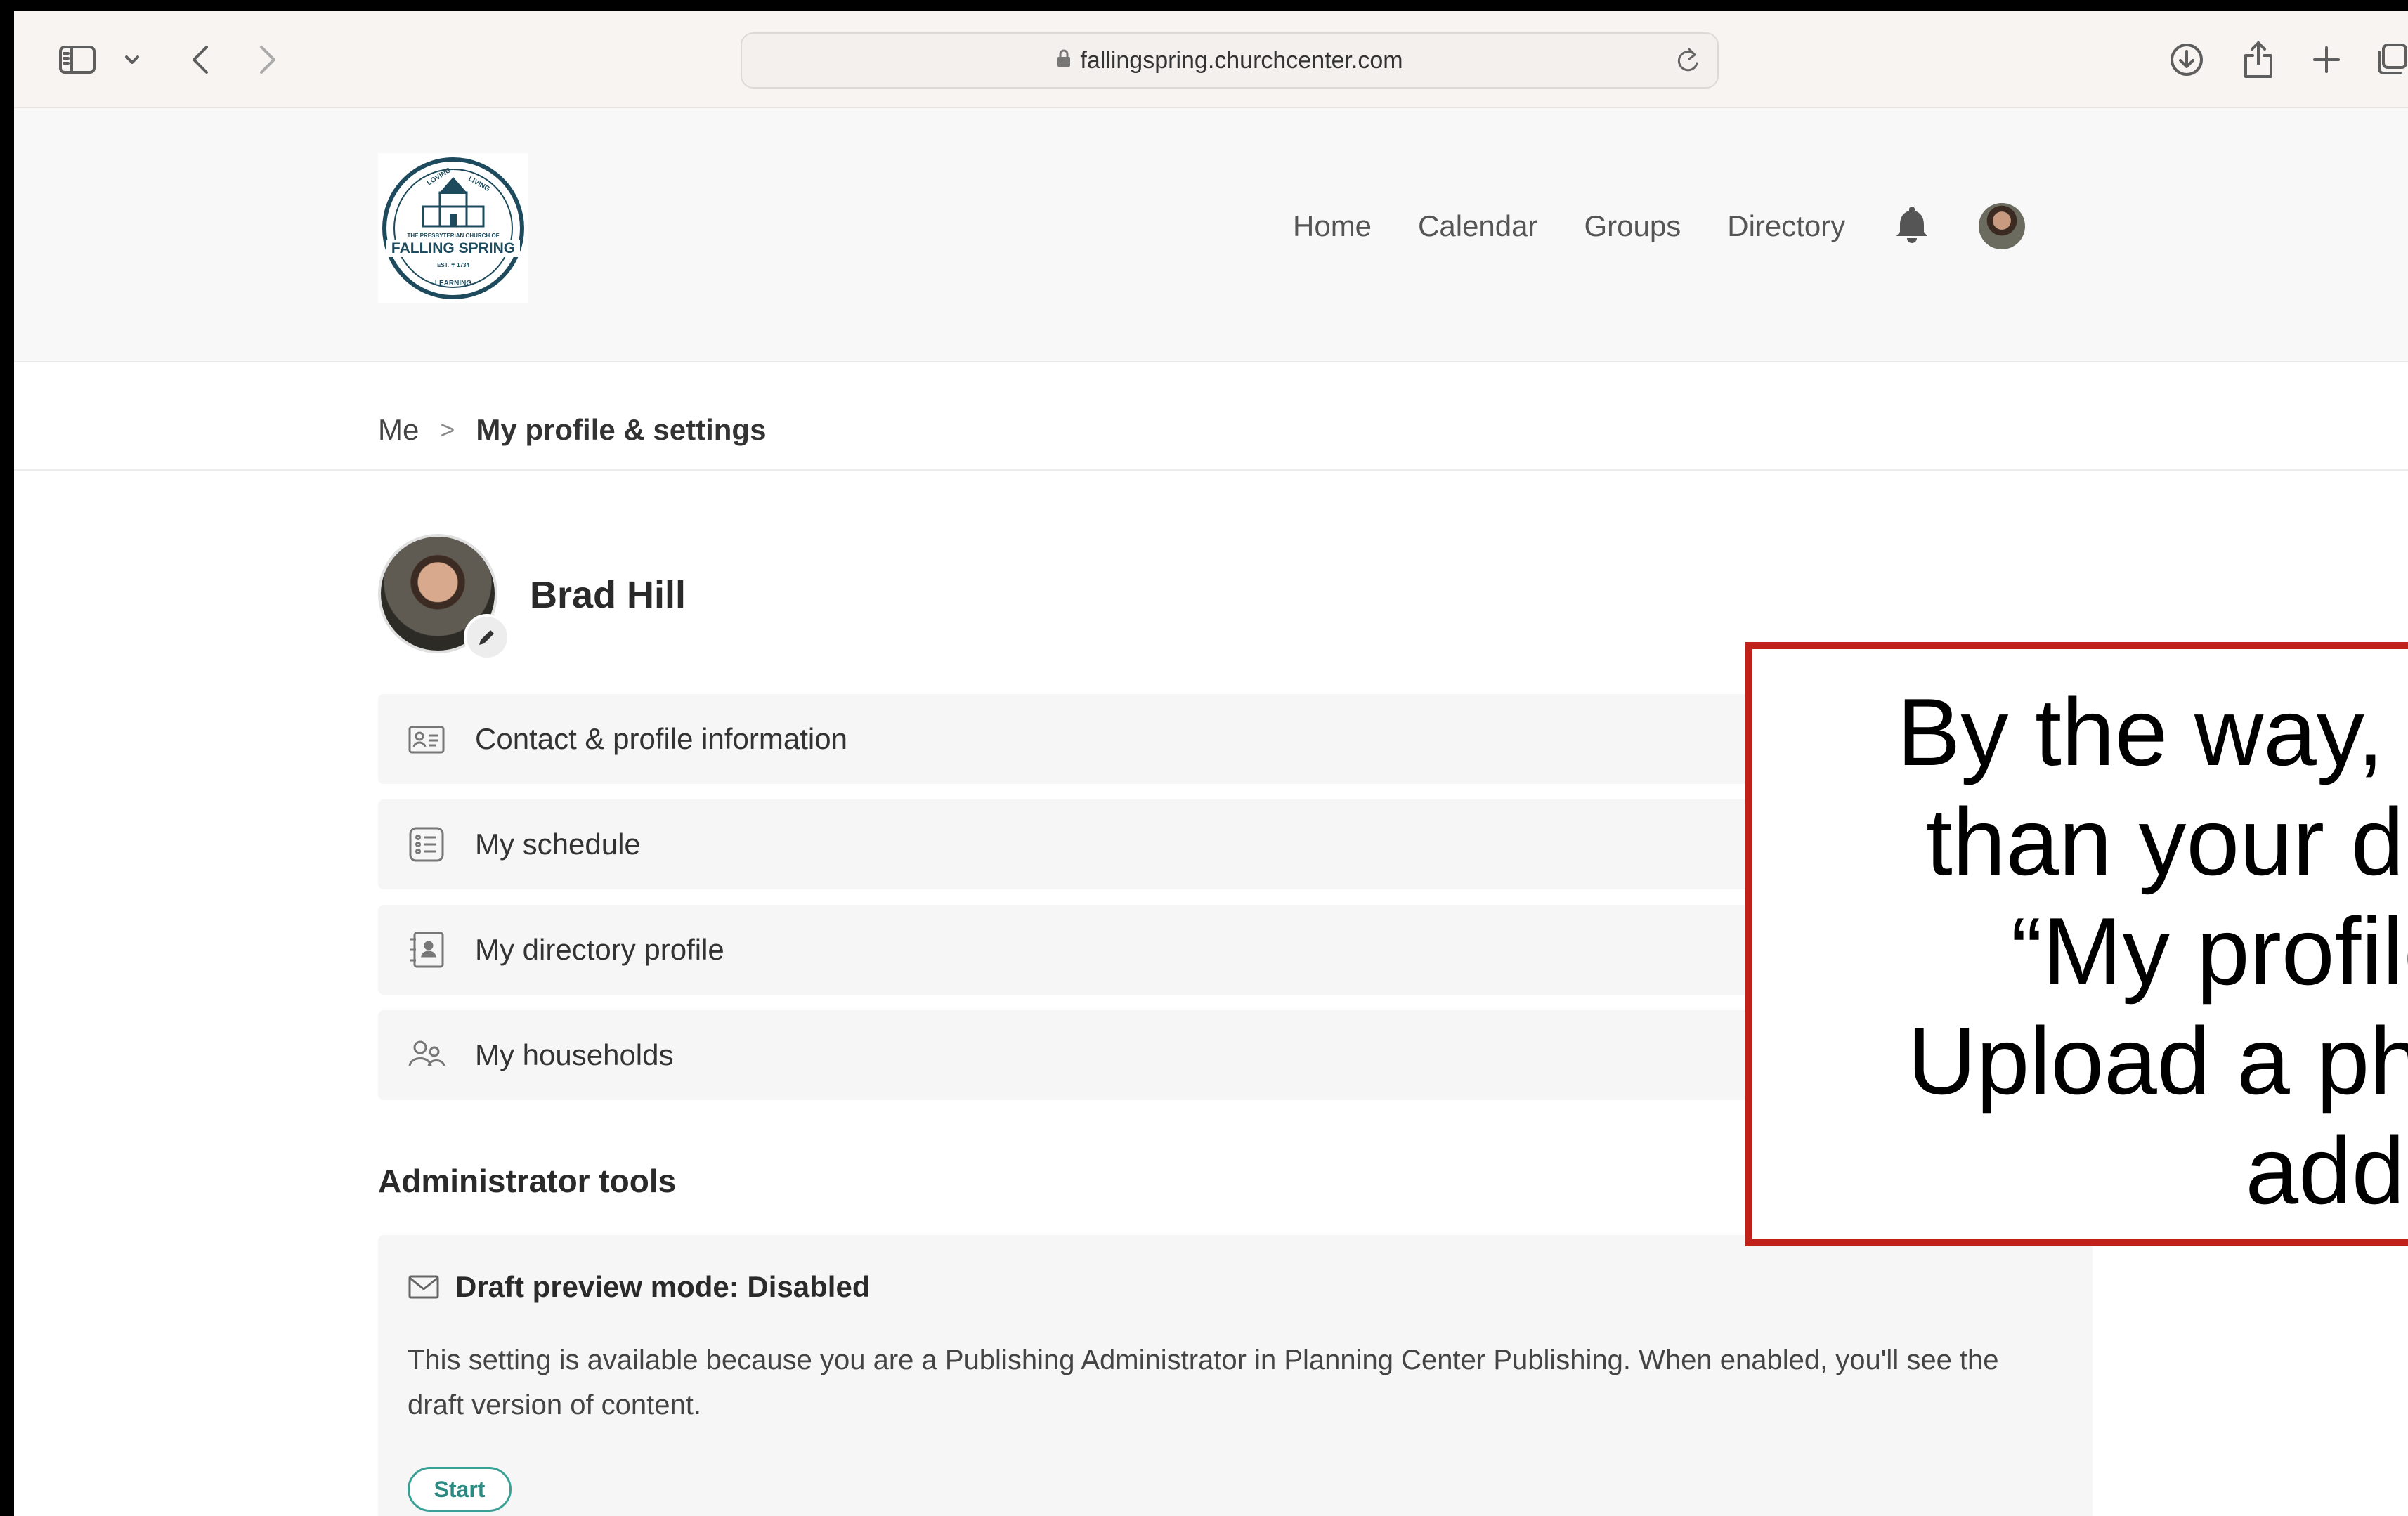  What do you see at coordinates (599, 949) in the screenshot?
I see `menu-item-label: My directory profile` at bounding box center [599, 949].